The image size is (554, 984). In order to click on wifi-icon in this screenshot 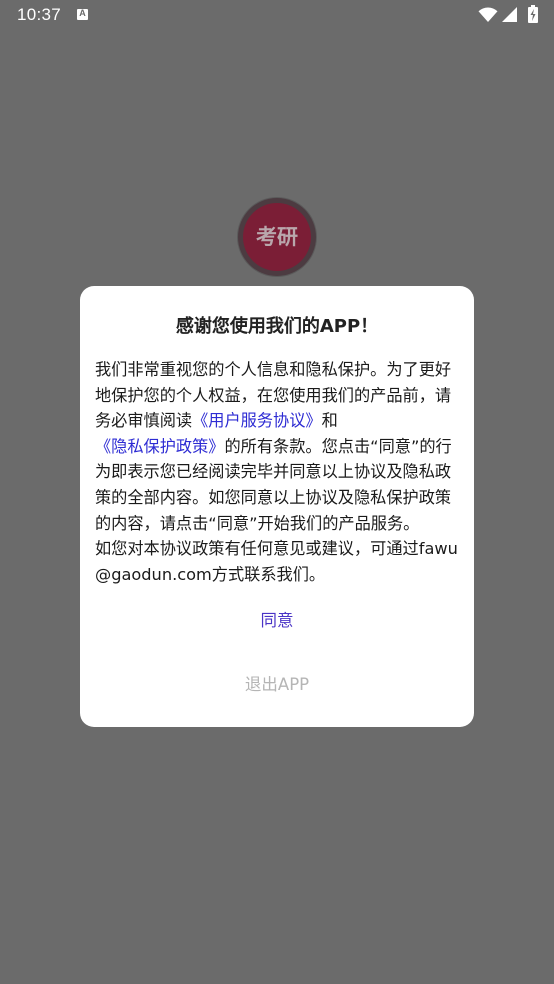, I will do `click(488, 15)`.